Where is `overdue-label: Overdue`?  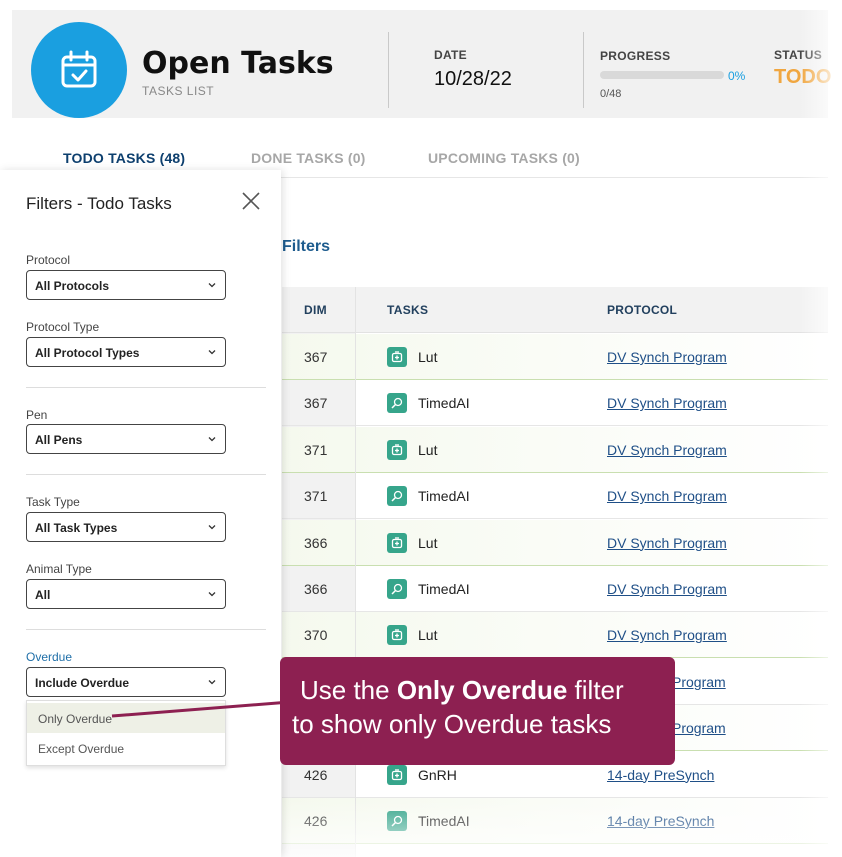
overdue-label: Overdue is located at coordinates (49, 657).